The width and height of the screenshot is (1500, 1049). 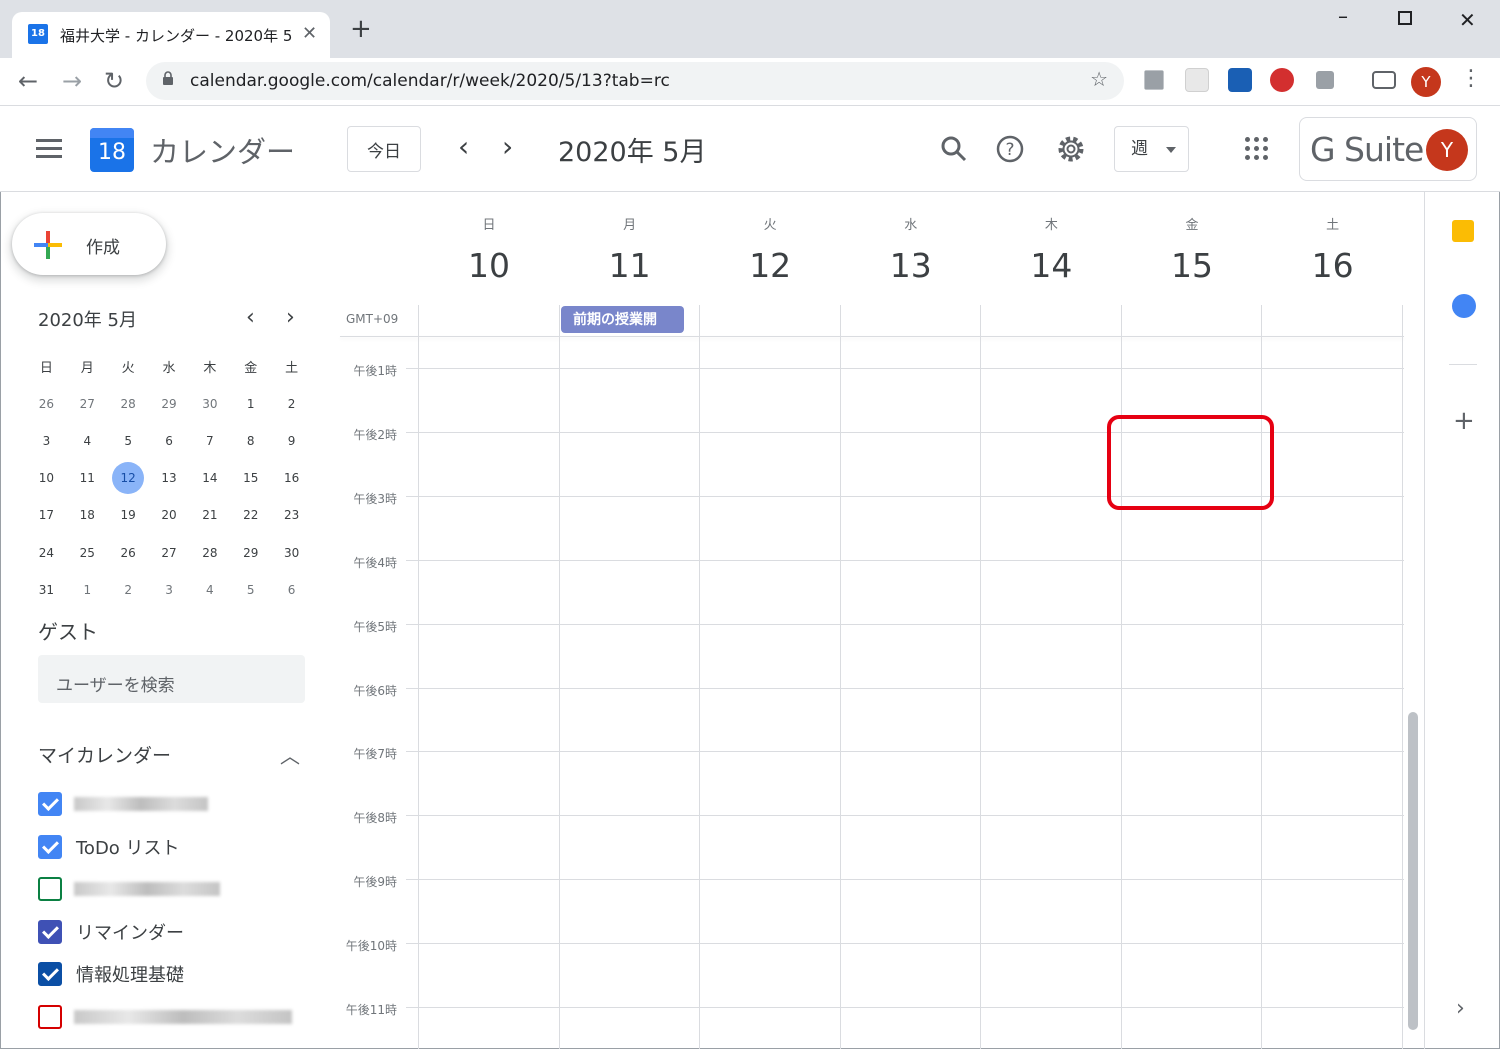 What do you see at coordinates (1010, 149) in the screenshot?
I see `help-icon: ?` at bounding box center [1010, 149].